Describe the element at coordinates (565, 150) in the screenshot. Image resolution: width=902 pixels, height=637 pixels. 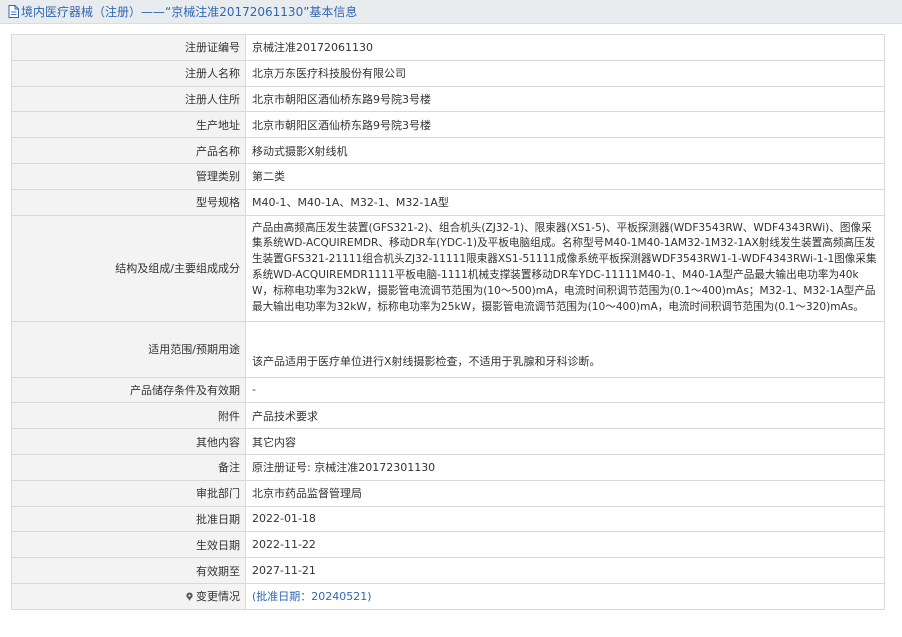
I see `row-value: 移动式摄影X射线机` at that location.